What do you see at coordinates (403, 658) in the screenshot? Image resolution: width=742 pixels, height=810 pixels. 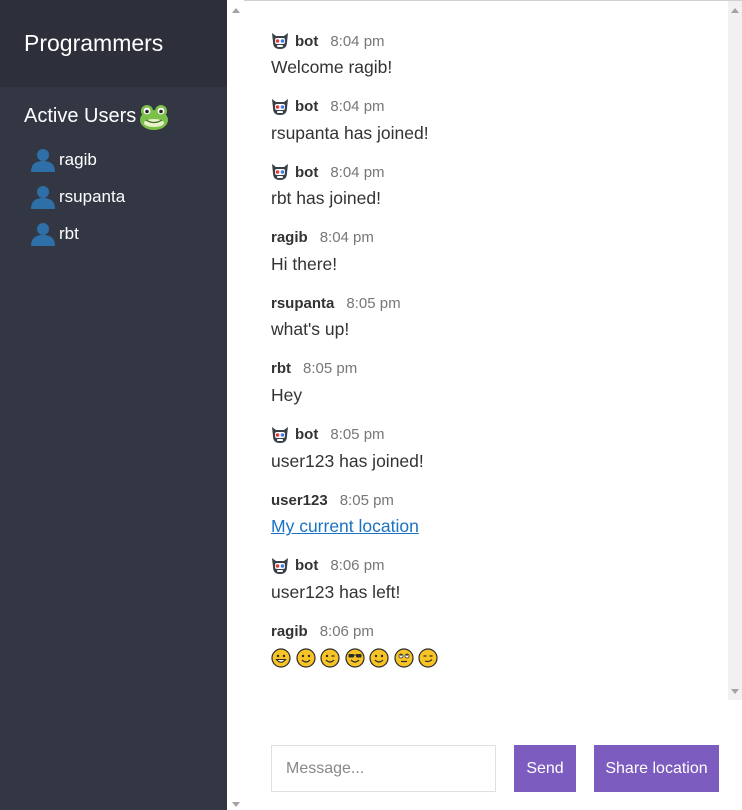 I see `eye-roll-face-emoji-icon` at bounding box center [403, 658].